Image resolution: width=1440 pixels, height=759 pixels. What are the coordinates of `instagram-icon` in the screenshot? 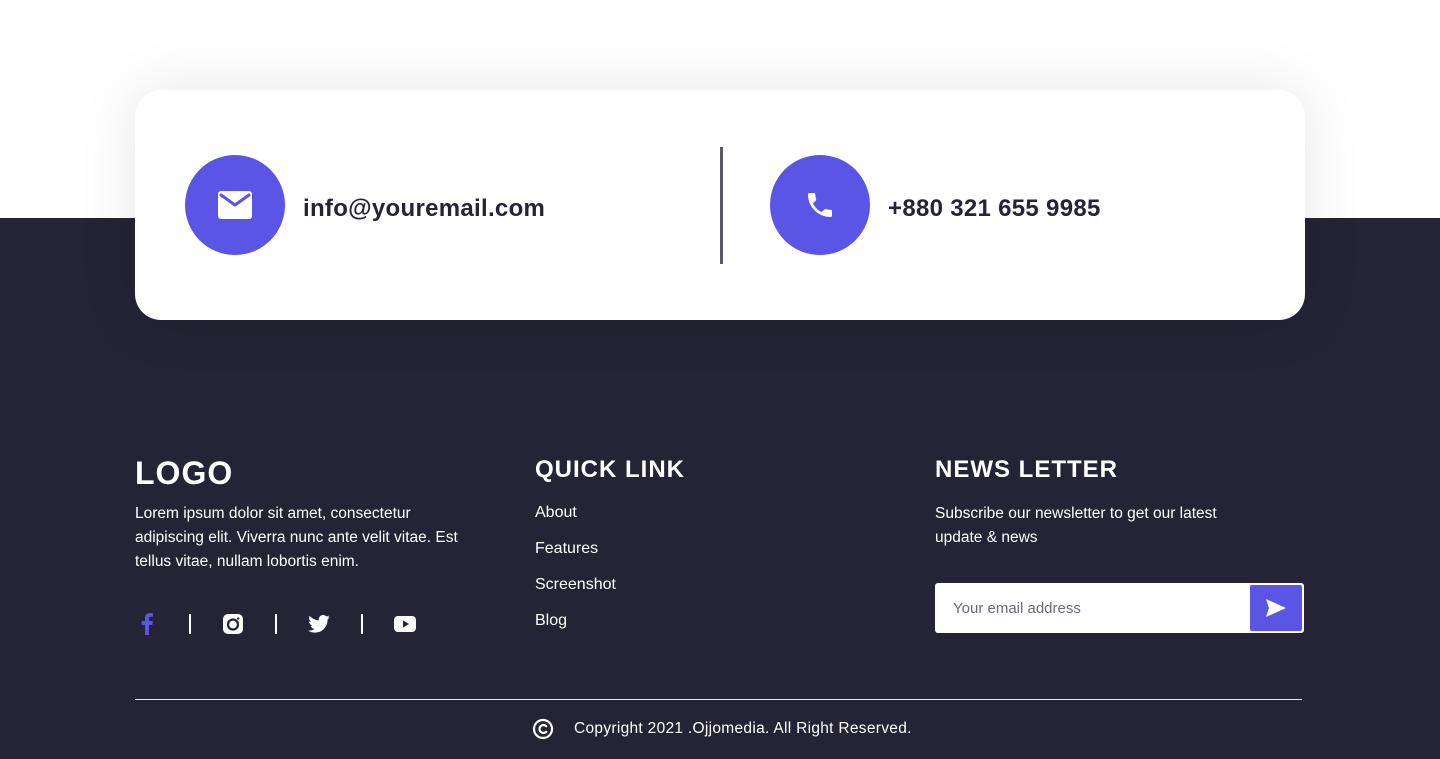 It's located at (233, 624).